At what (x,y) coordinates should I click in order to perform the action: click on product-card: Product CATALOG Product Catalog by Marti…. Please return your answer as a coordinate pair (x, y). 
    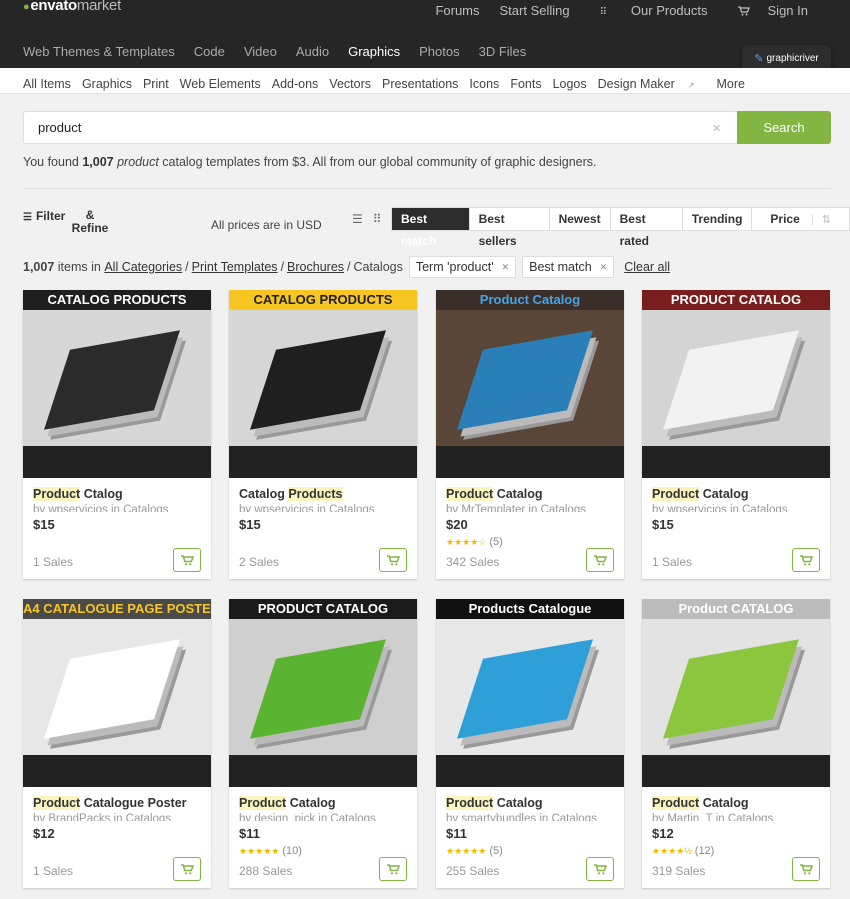
    Looking at the image, I should click on (736, 743).